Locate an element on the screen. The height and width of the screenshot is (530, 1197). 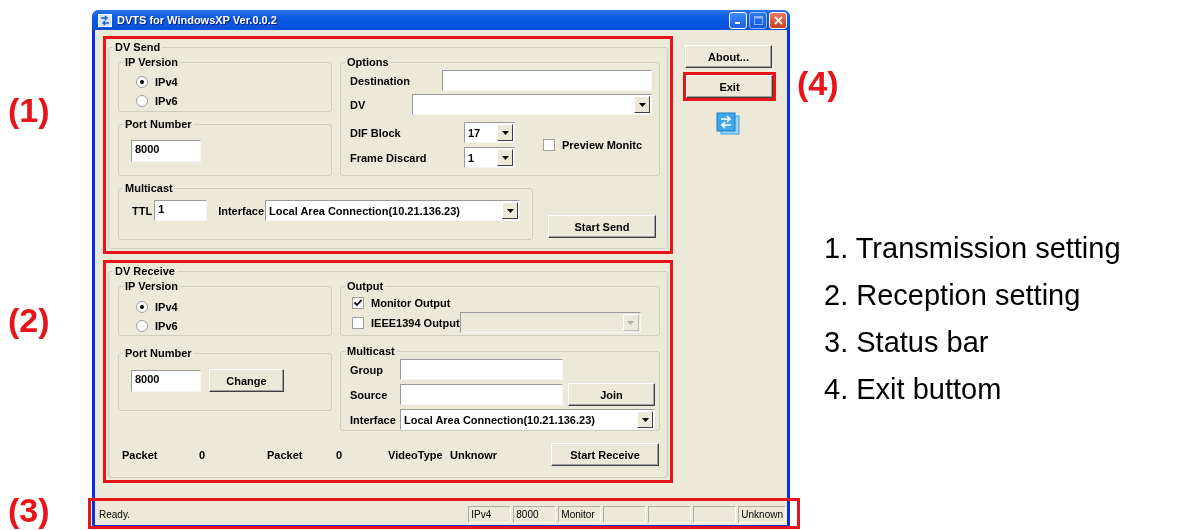
status-panel: Unknown is located at coordinates (762, 514).